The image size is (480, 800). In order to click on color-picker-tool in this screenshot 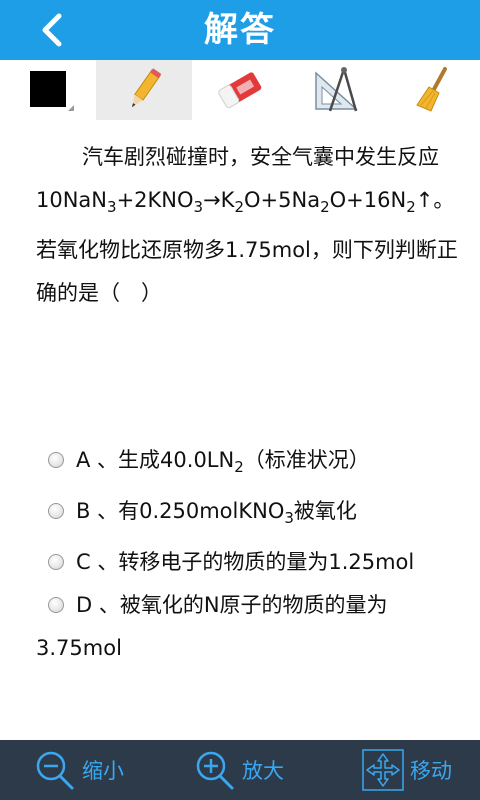, I will do `click(48, 90)`.